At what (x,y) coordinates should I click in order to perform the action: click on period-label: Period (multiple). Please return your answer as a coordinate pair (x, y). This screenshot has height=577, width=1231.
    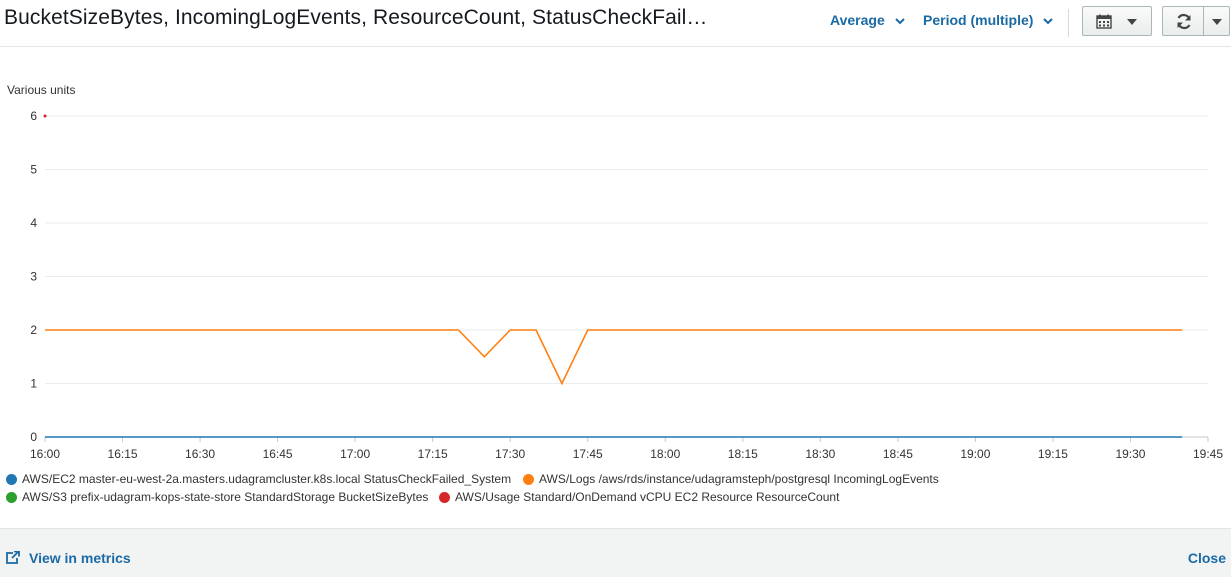
    Looking at the image, I should click on (978, 20).